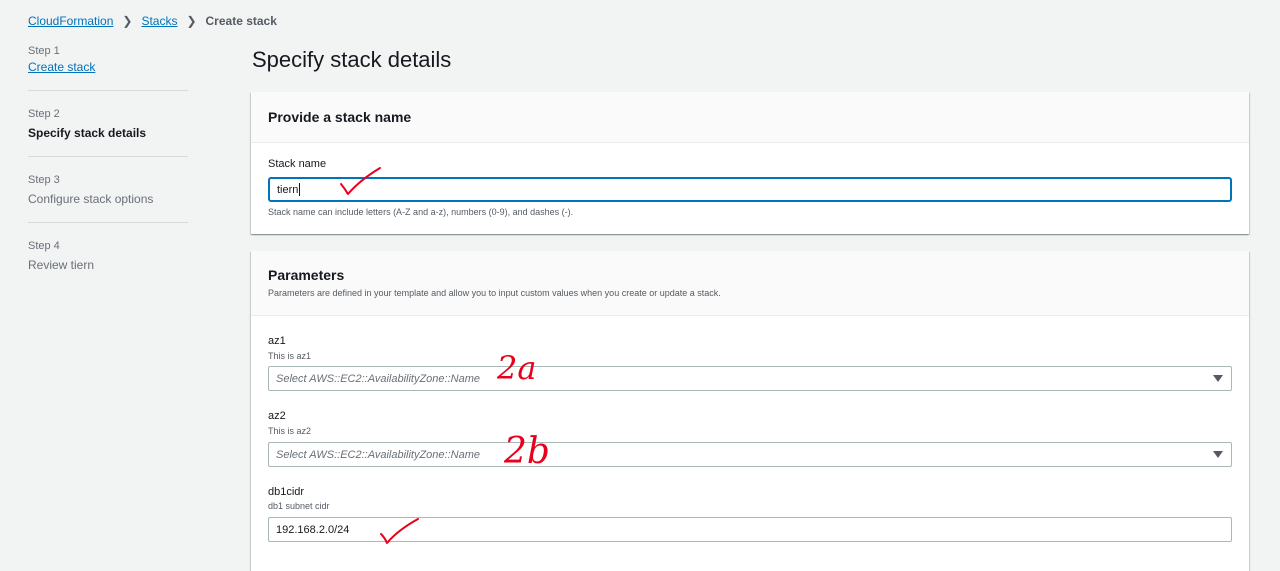 The width and height of the screenshot is (1280, 571). Describe the element at coordinates (299, 506) in the screenshot. I see `param-db1cidr-description: db1 subnet cidr` at that location.